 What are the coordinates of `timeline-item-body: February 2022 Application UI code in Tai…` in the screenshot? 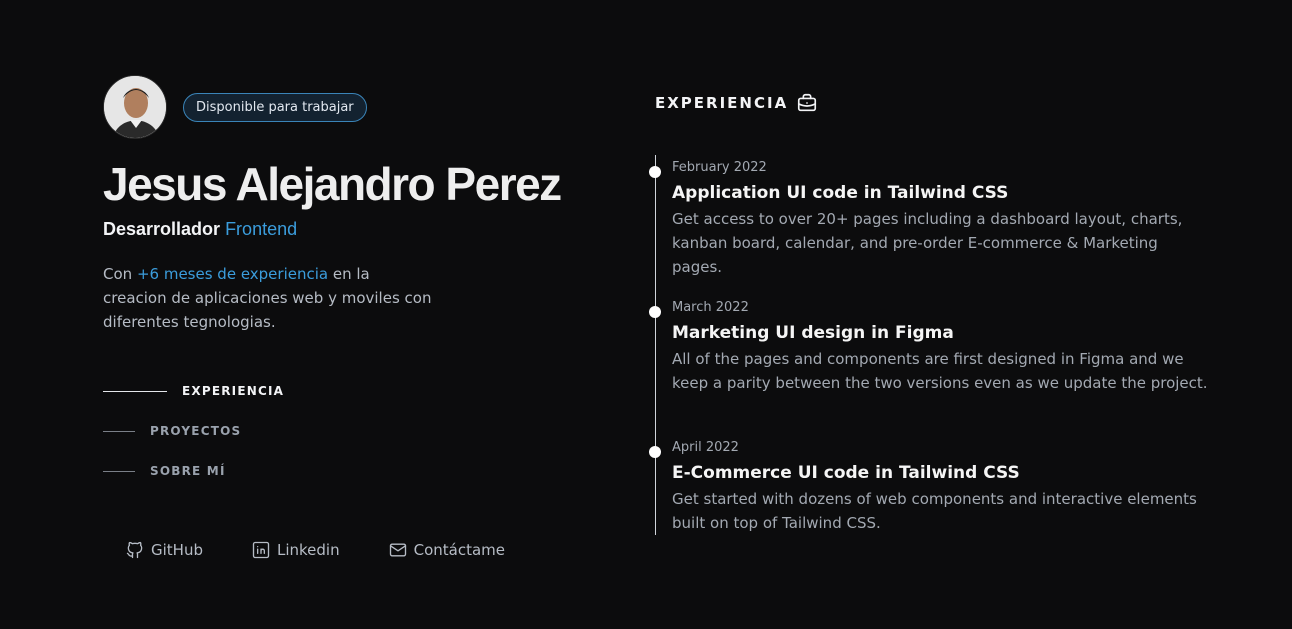 It's located at (942, 219).